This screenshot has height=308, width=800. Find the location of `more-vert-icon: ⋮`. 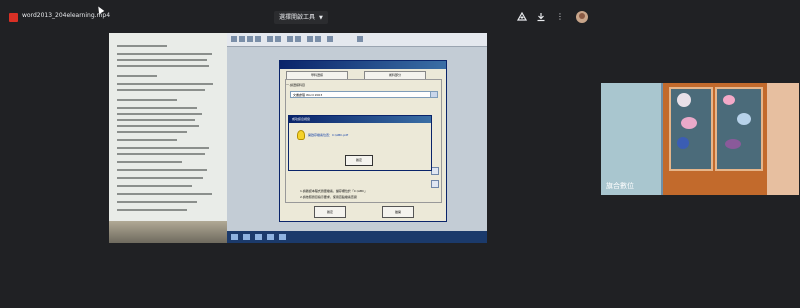

more-vert-icon: ⋮ is located at coordinates (560, 17).